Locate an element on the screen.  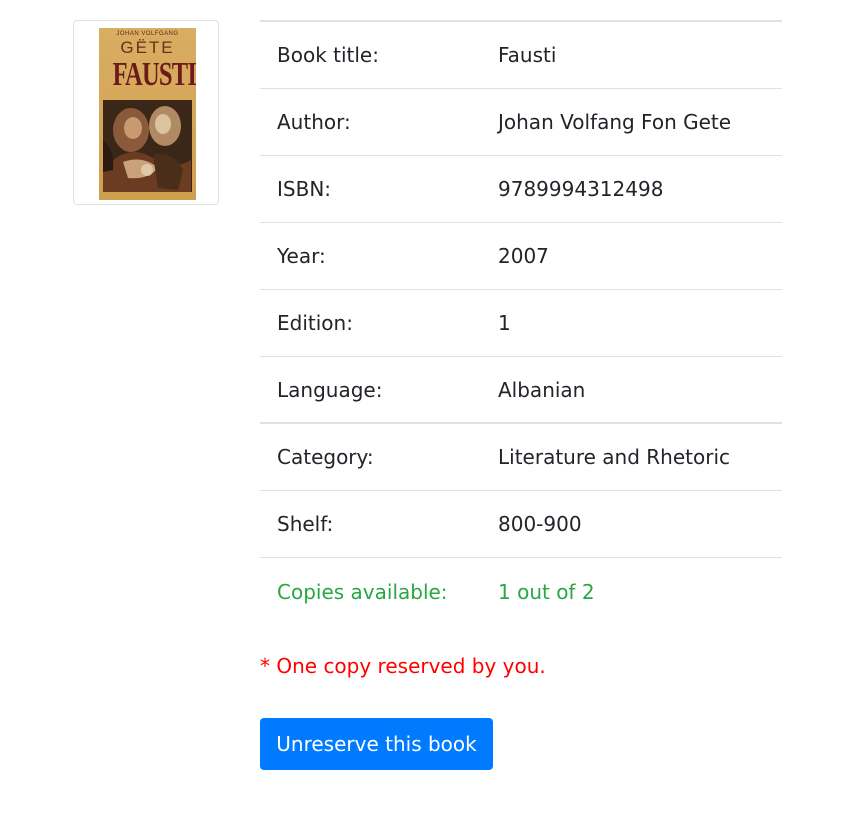
detail-label: Edition: is located at coordinates (315, 323).